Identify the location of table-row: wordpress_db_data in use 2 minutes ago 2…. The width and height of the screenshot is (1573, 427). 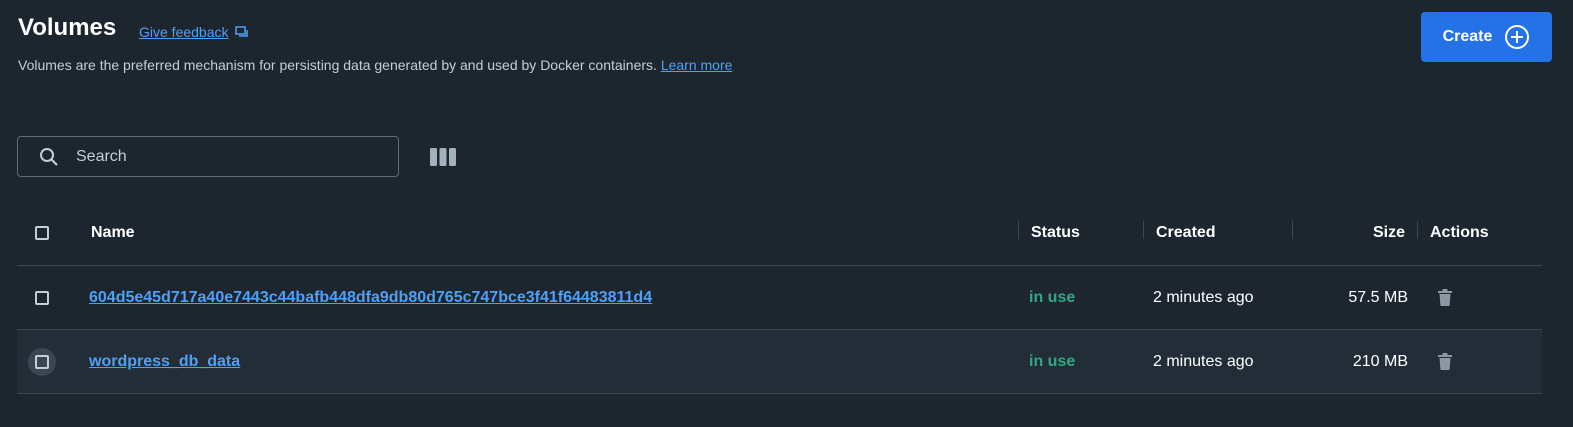
(779, 362).